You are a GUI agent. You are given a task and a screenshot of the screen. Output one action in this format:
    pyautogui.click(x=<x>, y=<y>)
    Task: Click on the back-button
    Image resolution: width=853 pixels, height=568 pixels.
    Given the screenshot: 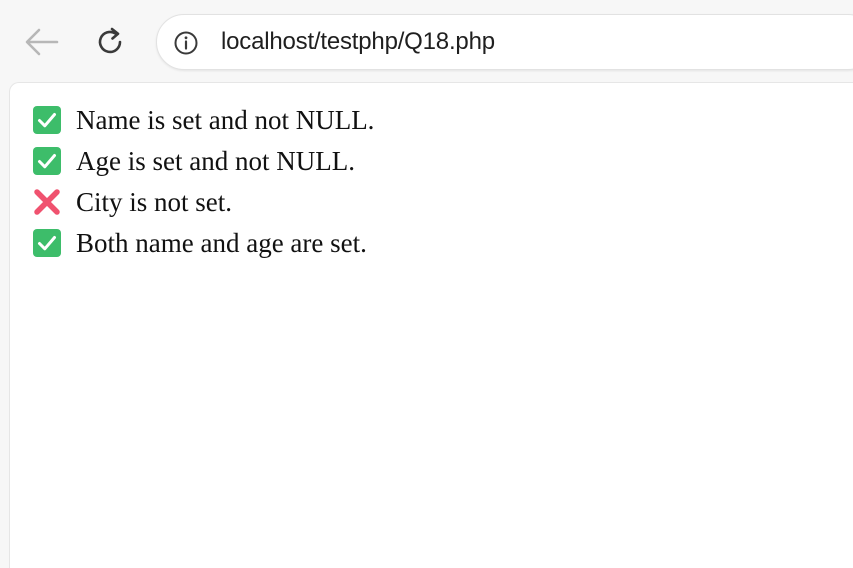 What is the action you would take?
    pyautogui.click(x=42, y=42)
    